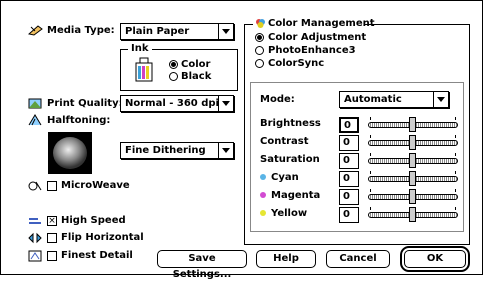  Describe the element at coordinates (93, 220) in the screenshot. I see `high-speed-label: High Speed` at that location.